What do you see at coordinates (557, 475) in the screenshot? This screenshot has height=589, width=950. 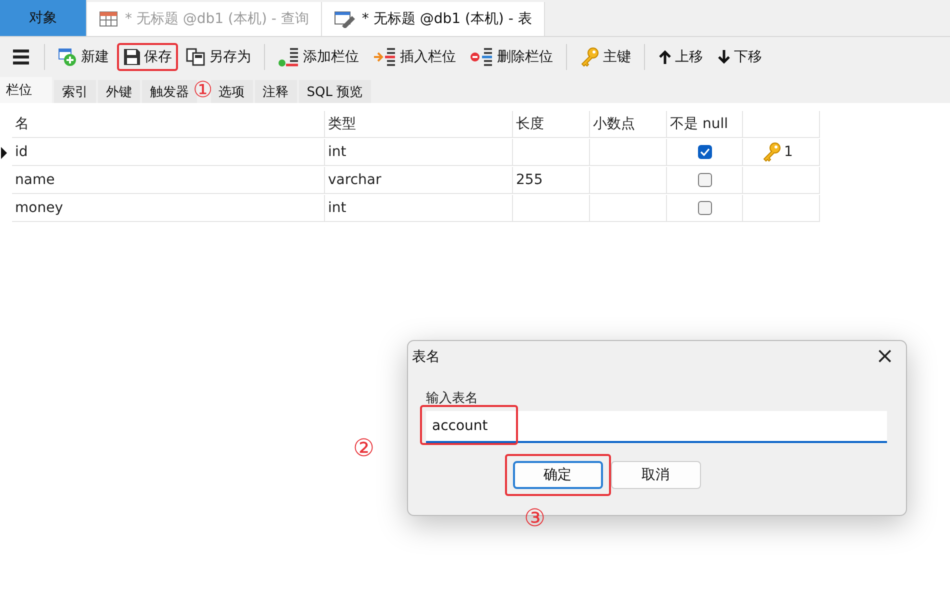 I see `dialog-button: 确定` at bounding box center [557, 475].